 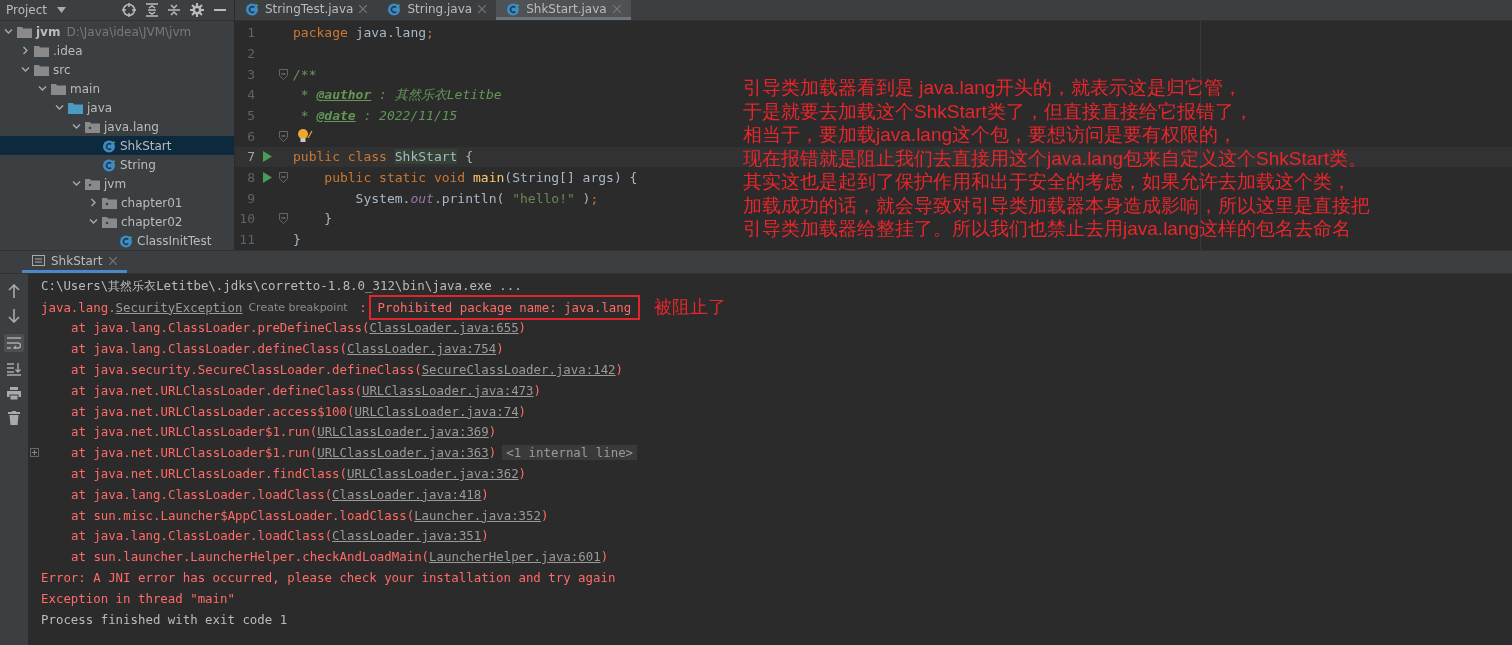 I want to click on tree-item: chapter01, so click(x=117, y=202).